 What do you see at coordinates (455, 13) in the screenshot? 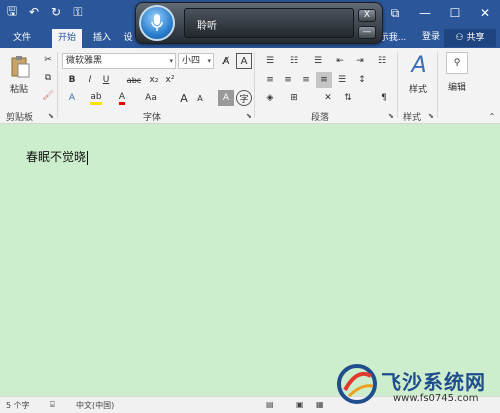
I see `maximize-button: ☐` at bounding box center [455, 13].